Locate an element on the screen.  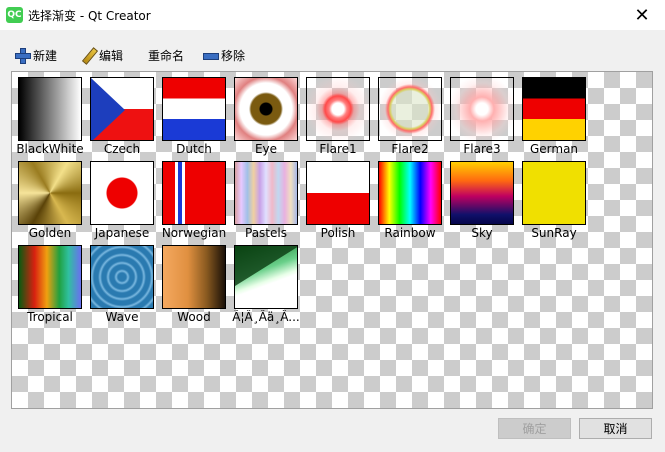
gradient-item-pastels: Pastels is located at coordinates (266, 198).